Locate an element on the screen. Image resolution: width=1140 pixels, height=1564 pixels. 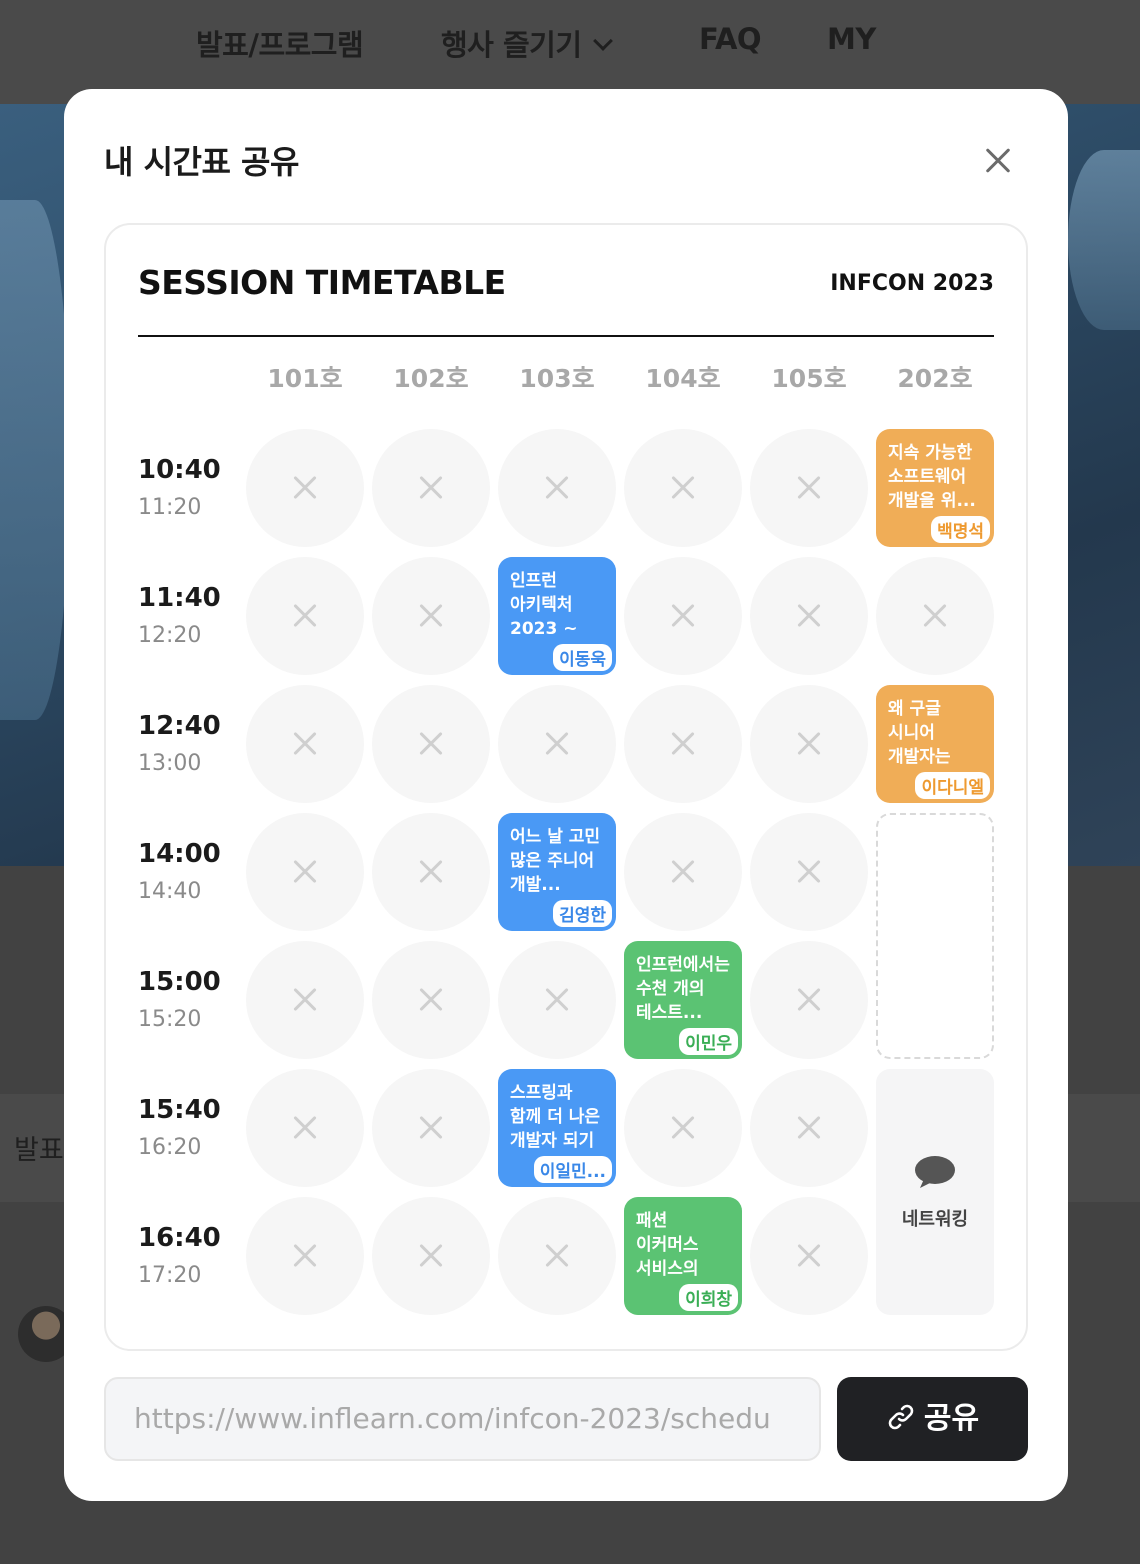
session-card: 어느 날 고민 많은 주니어 개발... 김영한 is located at coordinates (557, 872).